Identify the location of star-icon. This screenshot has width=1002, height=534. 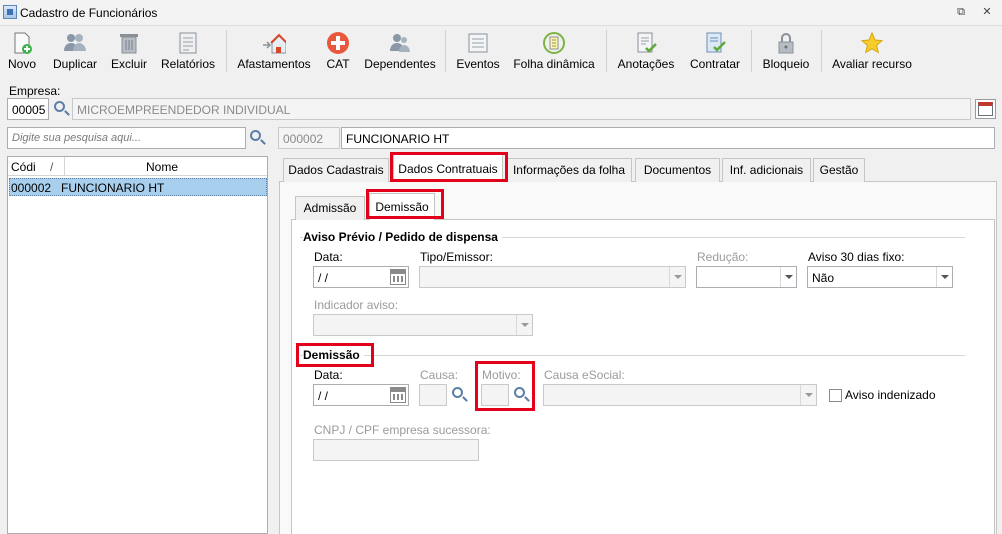
(872, 42).